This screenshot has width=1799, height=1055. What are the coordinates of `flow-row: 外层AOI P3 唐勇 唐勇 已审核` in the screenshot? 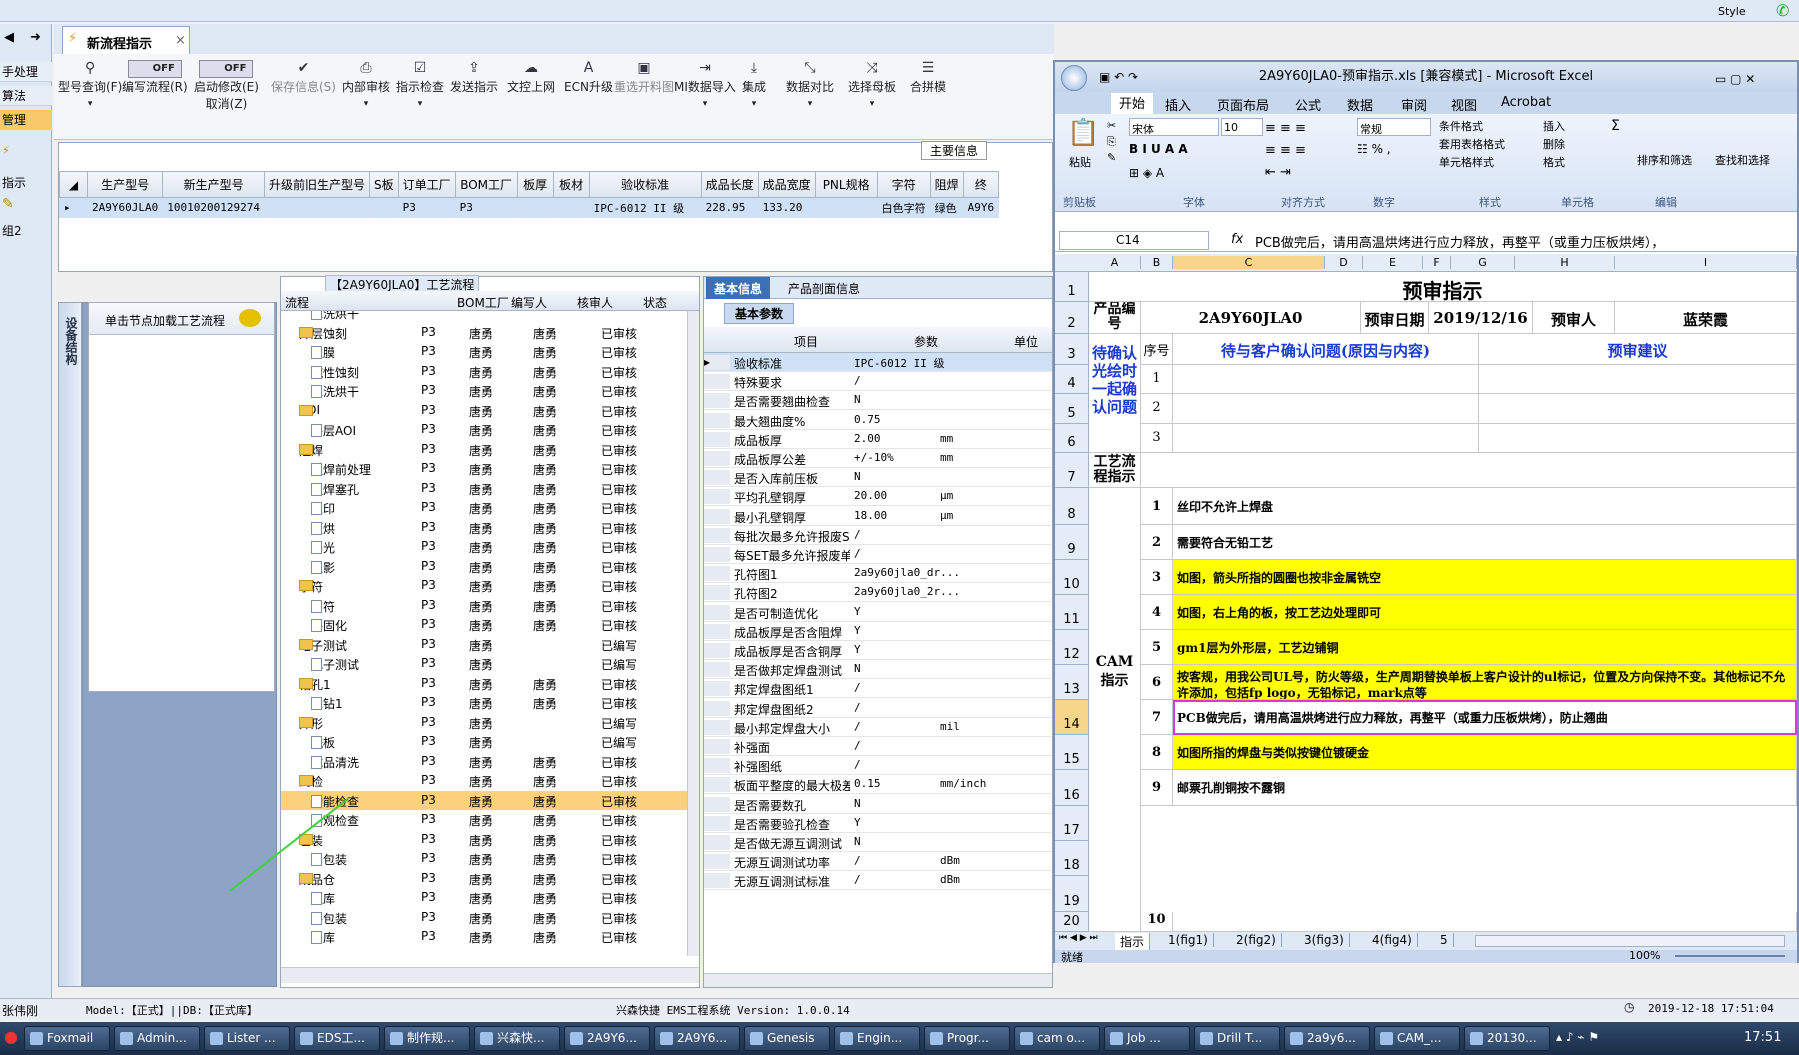 It's located at (484, 429).